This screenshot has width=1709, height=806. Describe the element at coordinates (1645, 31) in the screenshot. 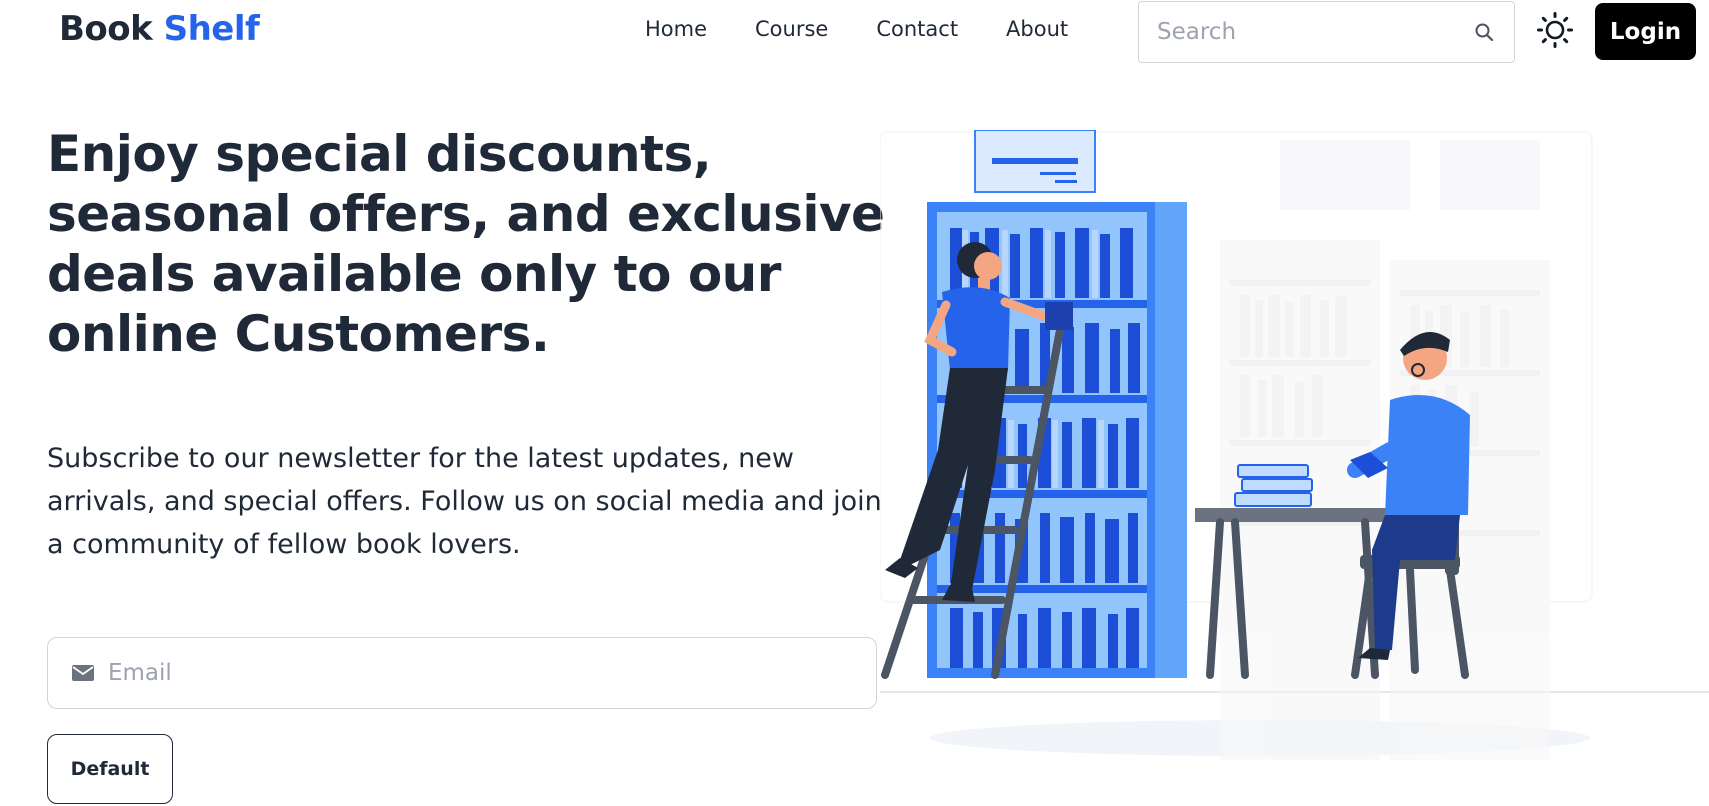

I see `login-button: Login` at that location.